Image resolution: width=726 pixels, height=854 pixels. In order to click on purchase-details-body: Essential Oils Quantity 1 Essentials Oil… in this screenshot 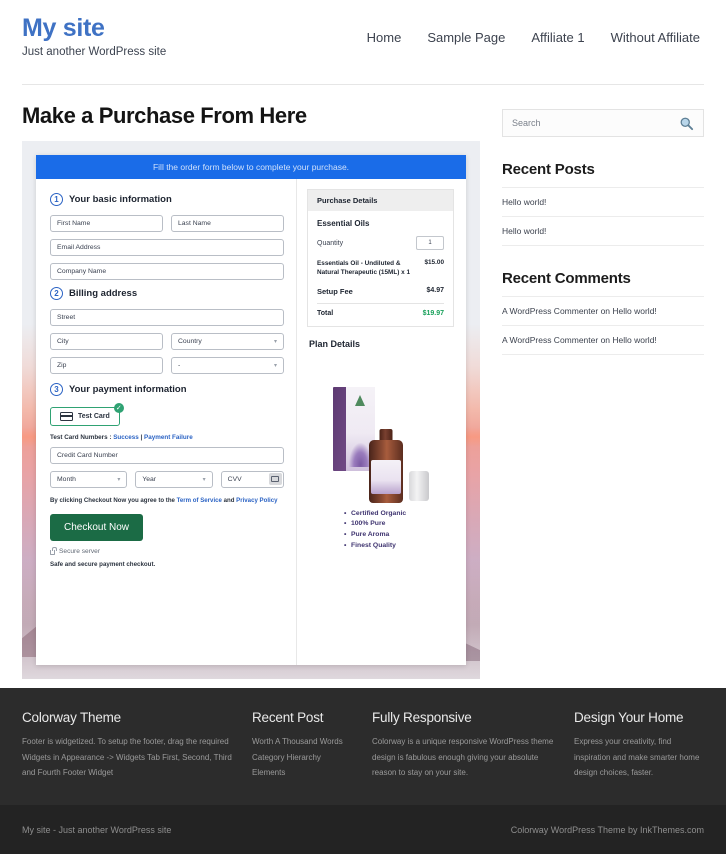, I will do `click(380, 268)`.